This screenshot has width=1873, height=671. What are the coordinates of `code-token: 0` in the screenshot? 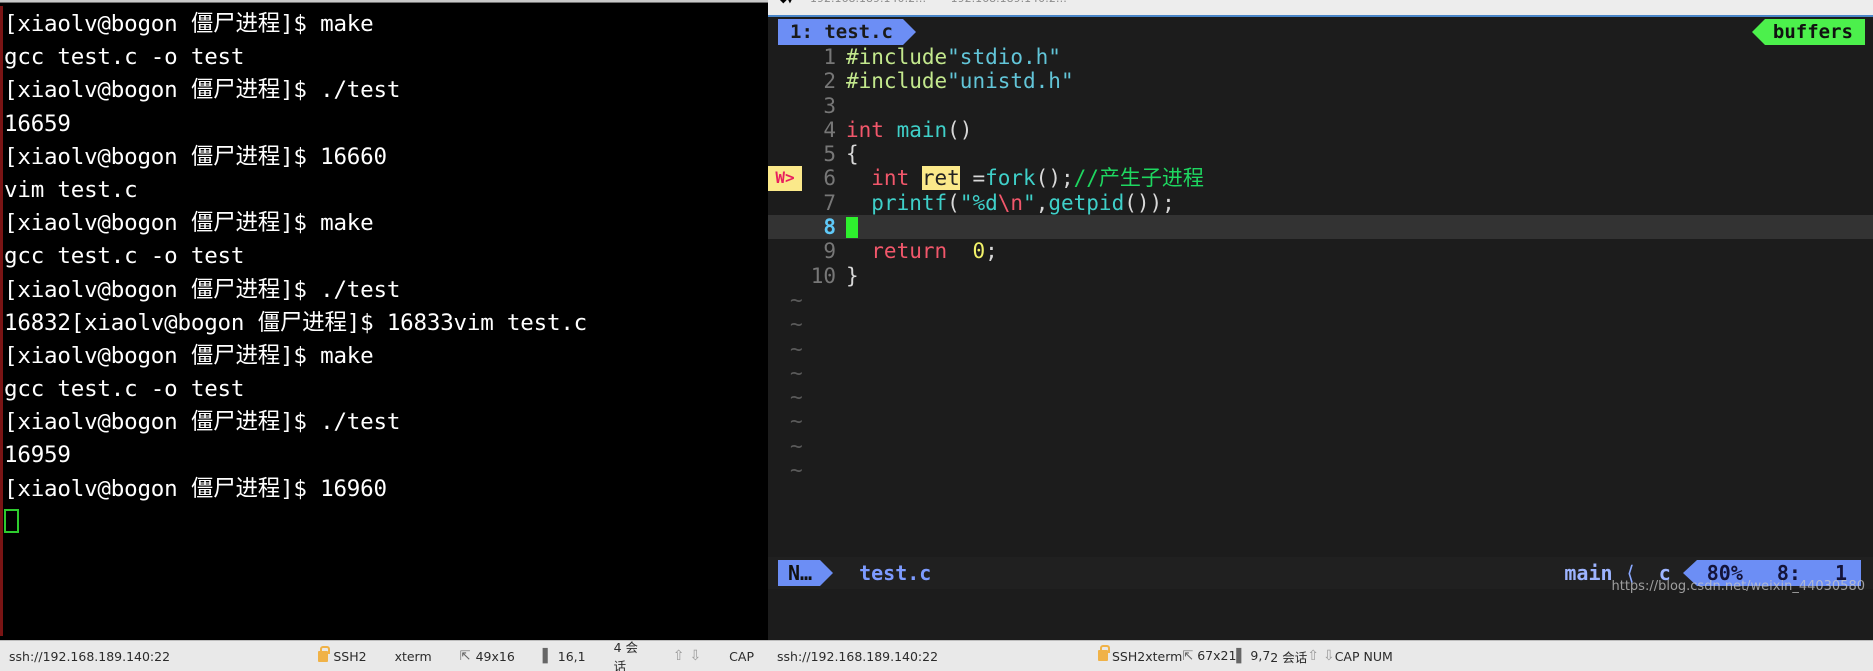 It's located at (979, 251).